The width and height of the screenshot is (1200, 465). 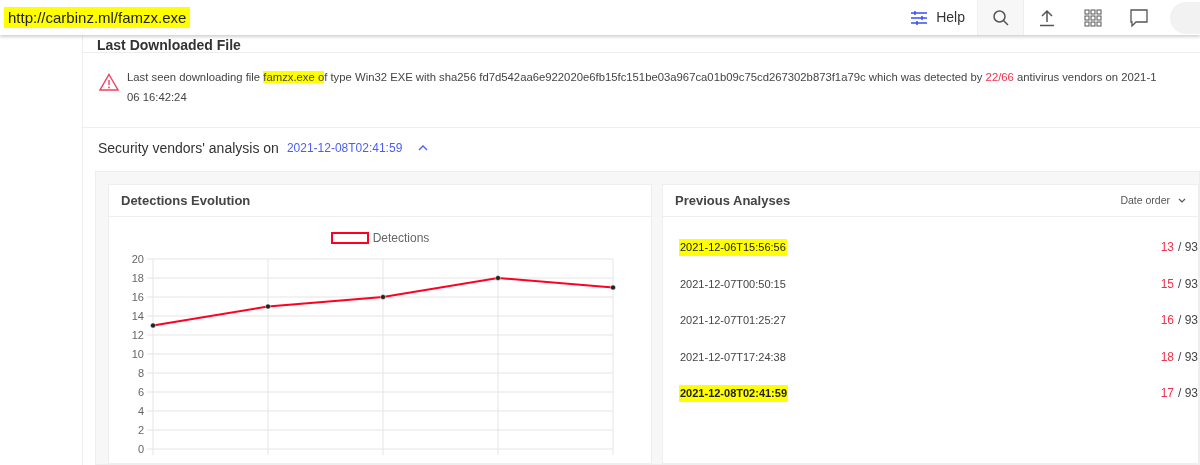 What do you see at coordinates (140, 411) in the screenshot?
I see `y-tick-label: 4` at bounding box center [140, 411].